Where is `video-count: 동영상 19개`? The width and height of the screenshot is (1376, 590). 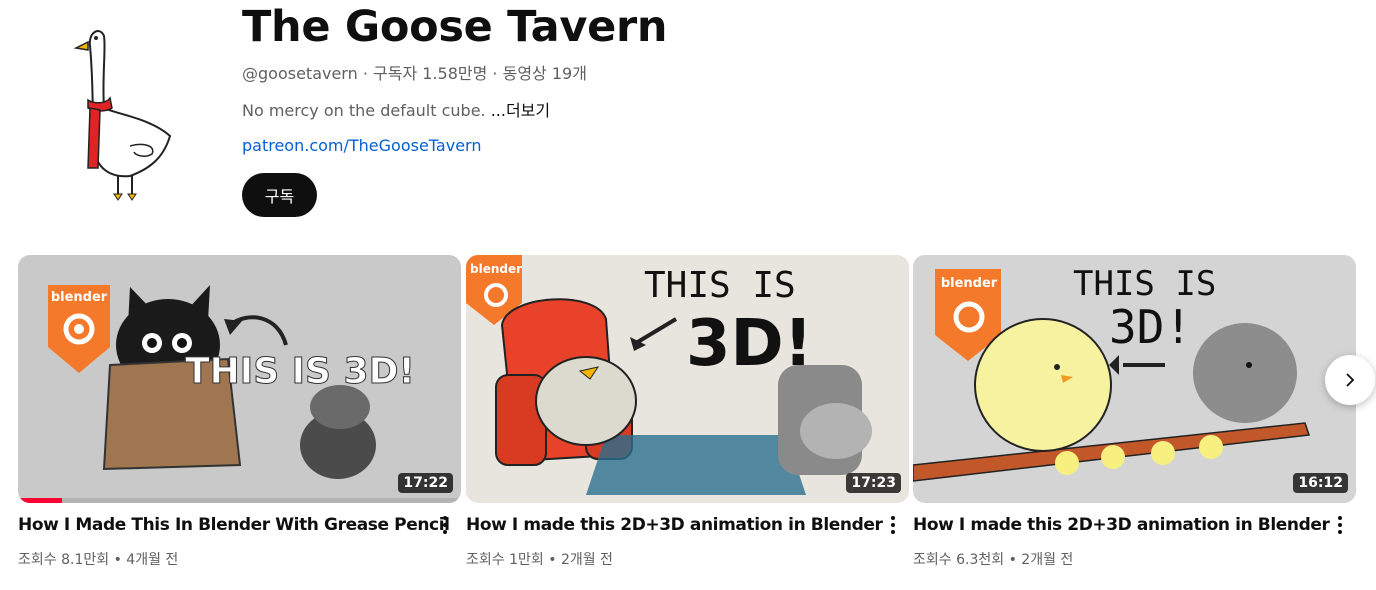
video-count: 동영상 19개 is located at coordinates (544, 73).